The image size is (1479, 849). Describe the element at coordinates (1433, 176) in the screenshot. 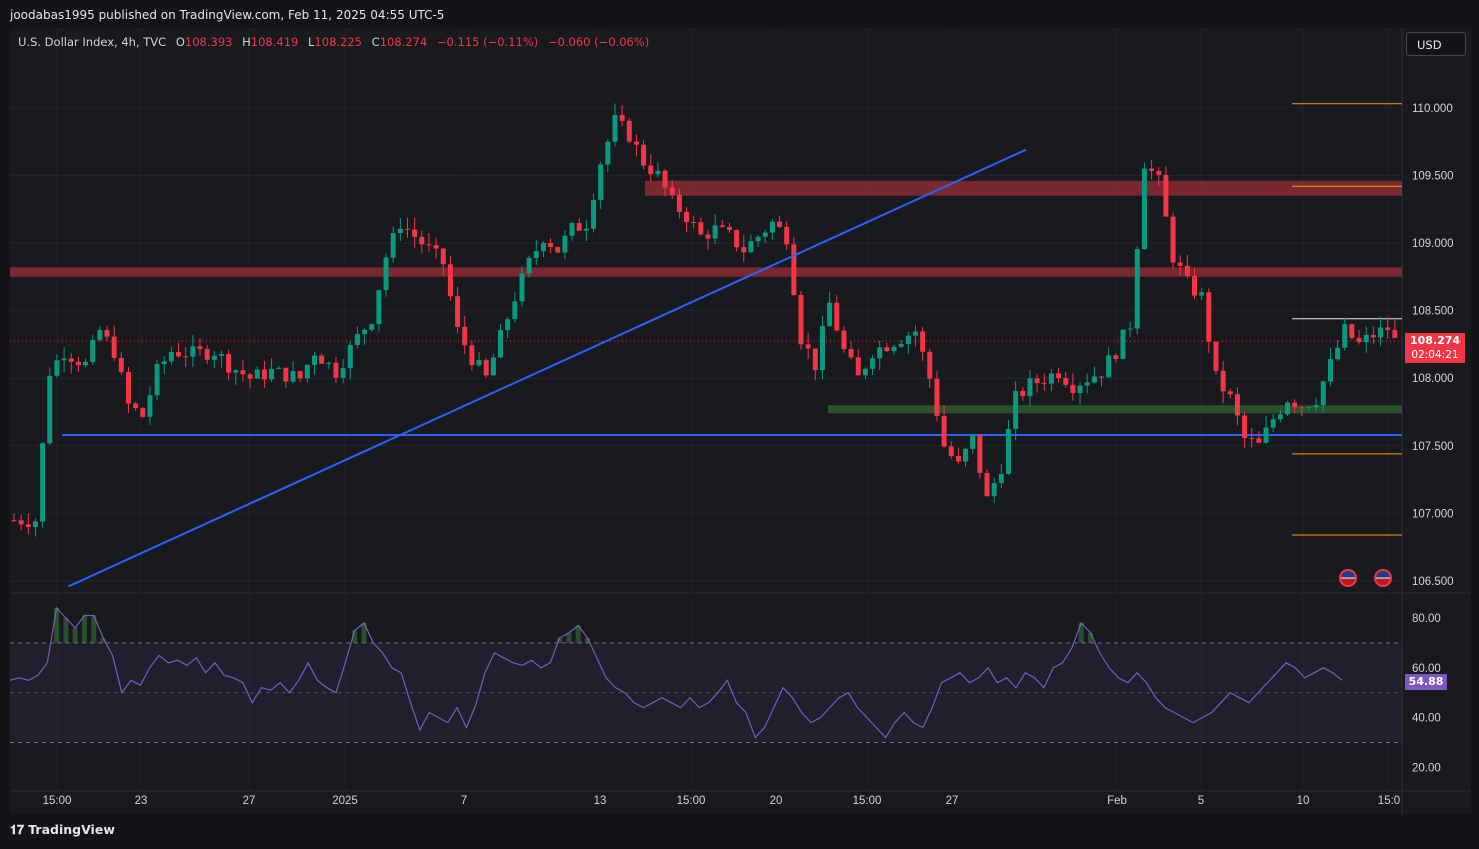

I see `price-tick-label: 109.500` at that location.